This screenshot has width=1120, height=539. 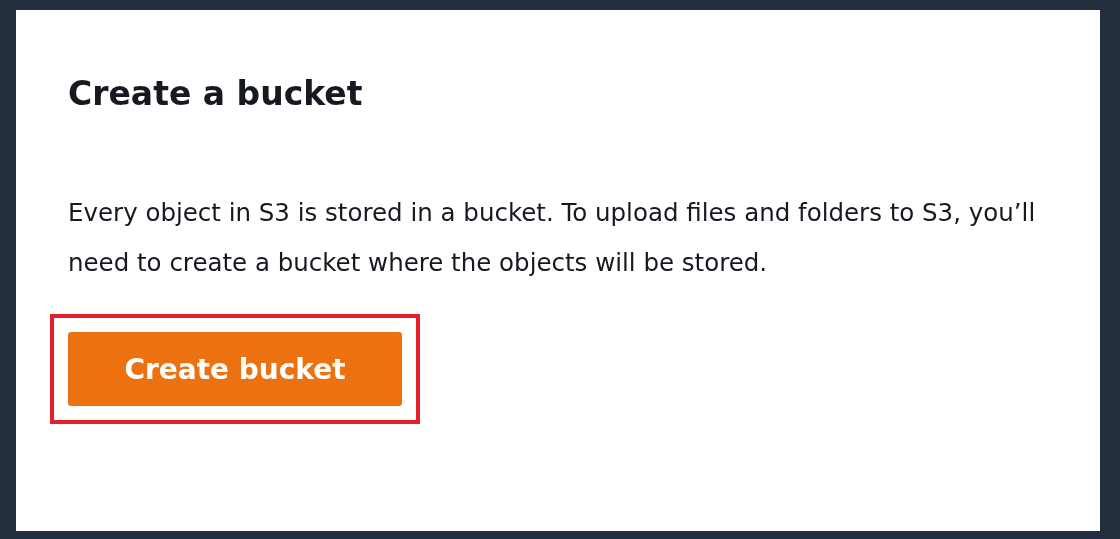 What do you see at coordinates (552, 238) in the screenshot?
I see `card-description: Every object in S3 is stored in a bucket. To upload files and folders to S3, you’ll need to create a bucket where the objects will be stored.` at bounding box center [552, 238].